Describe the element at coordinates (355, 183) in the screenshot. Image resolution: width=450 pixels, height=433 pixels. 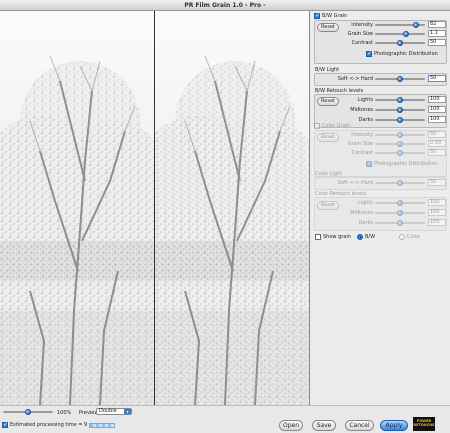
I see `color-soft-hard-label: Soft <-> Hard` at that location.